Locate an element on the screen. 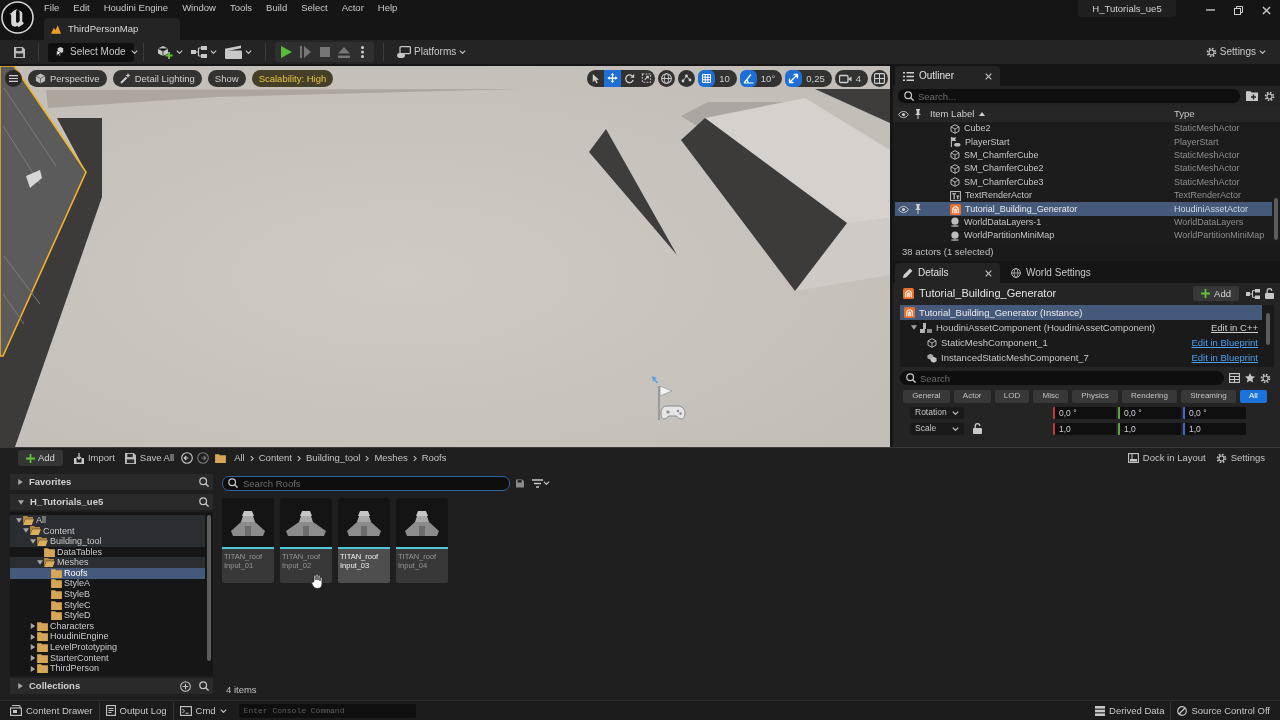 This screenshot has width=1280, height=720. property-dropdown: Scale is located at coordinates (937, 428).